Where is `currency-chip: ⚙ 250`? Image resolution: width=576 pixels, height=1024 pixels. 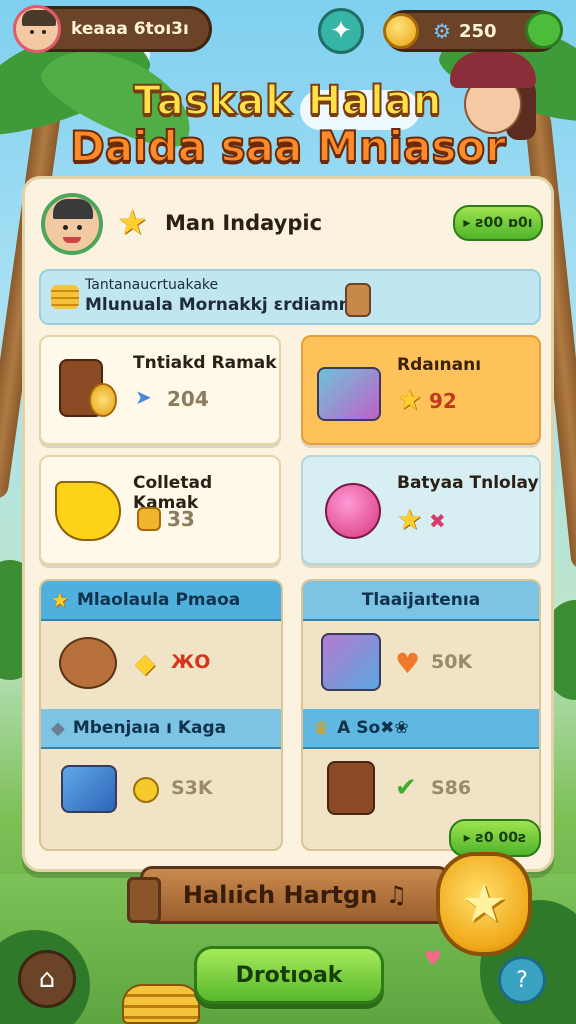
currency-chip: ⚙ 250 is located at coordinates (473, 31).